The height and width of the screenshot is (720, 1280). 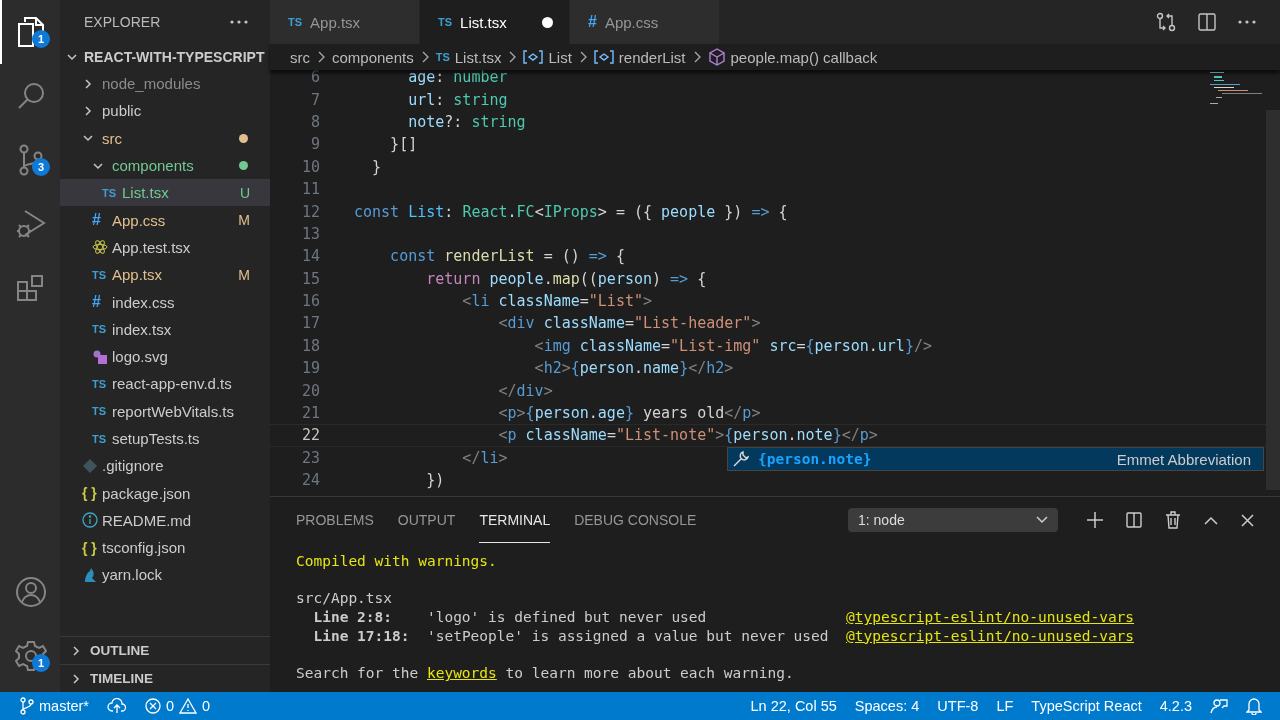 I want to click on trash-icon, so click(x=1173, y=520).